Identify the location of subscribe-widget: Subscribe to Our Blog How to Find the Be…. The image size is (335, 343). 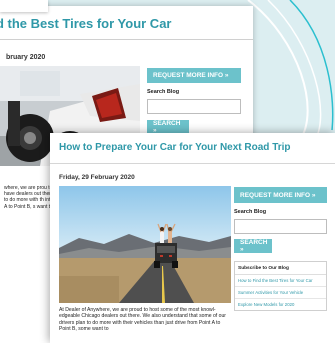
(280, 286).